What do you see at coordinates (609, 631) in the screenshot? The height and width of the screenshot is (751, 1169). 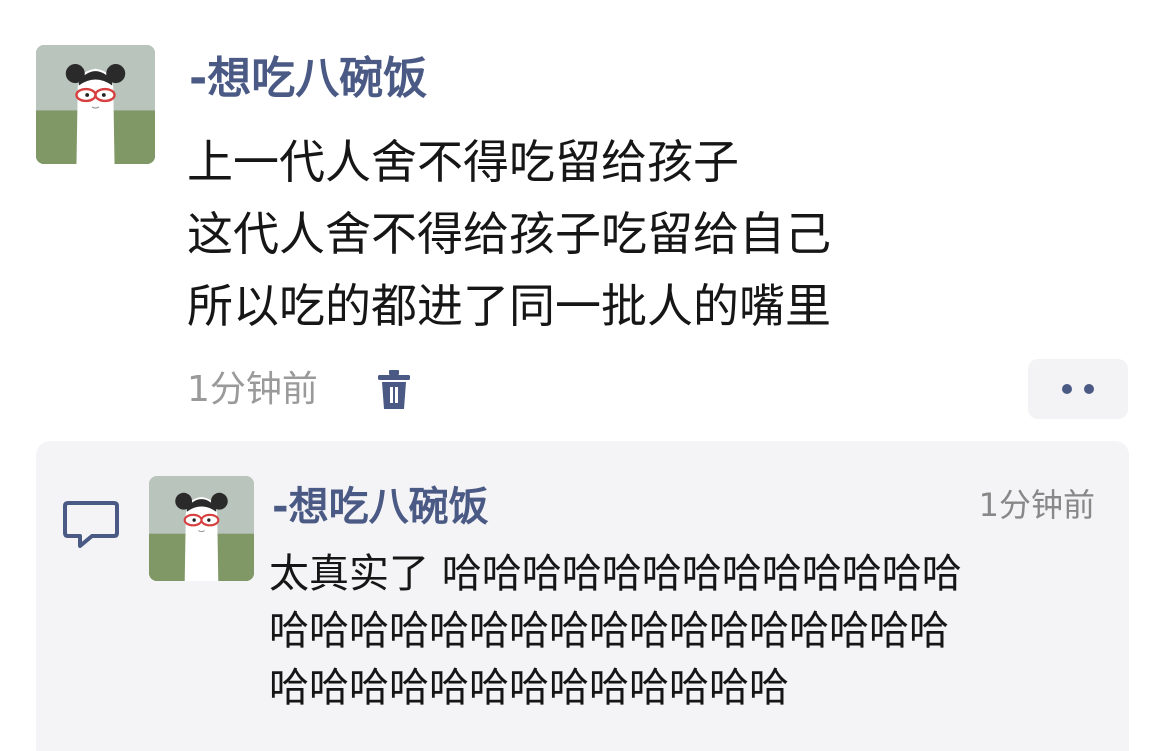 I see `reply-content-line: 哈哈哈哈哈哈哈哈哈哈哈哈哈哈哈哈哈` at bounding box center [609, 631].